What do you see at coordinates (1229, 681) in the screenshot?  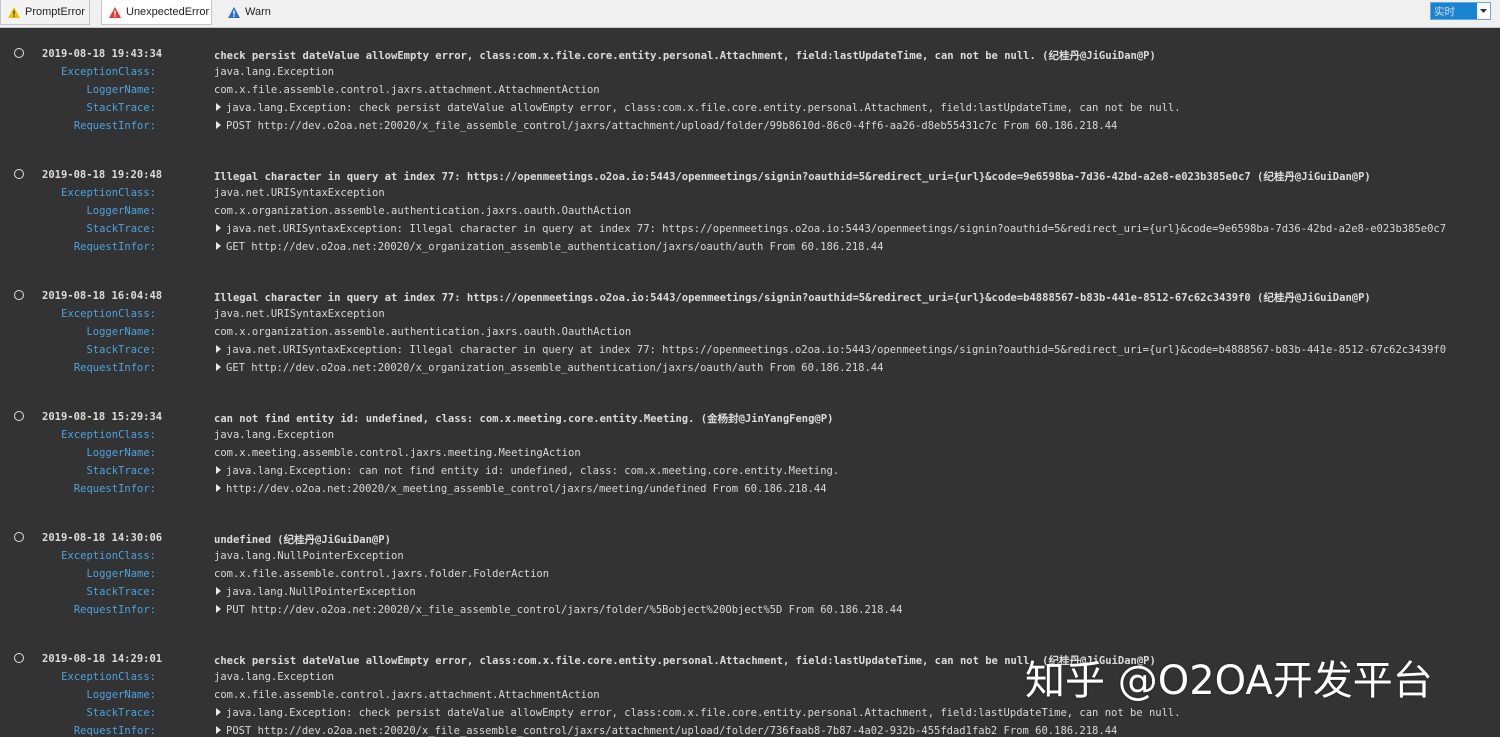 I see `watermark: 知乎 @O2OA开发平台` at bounding box center [1229, 681].